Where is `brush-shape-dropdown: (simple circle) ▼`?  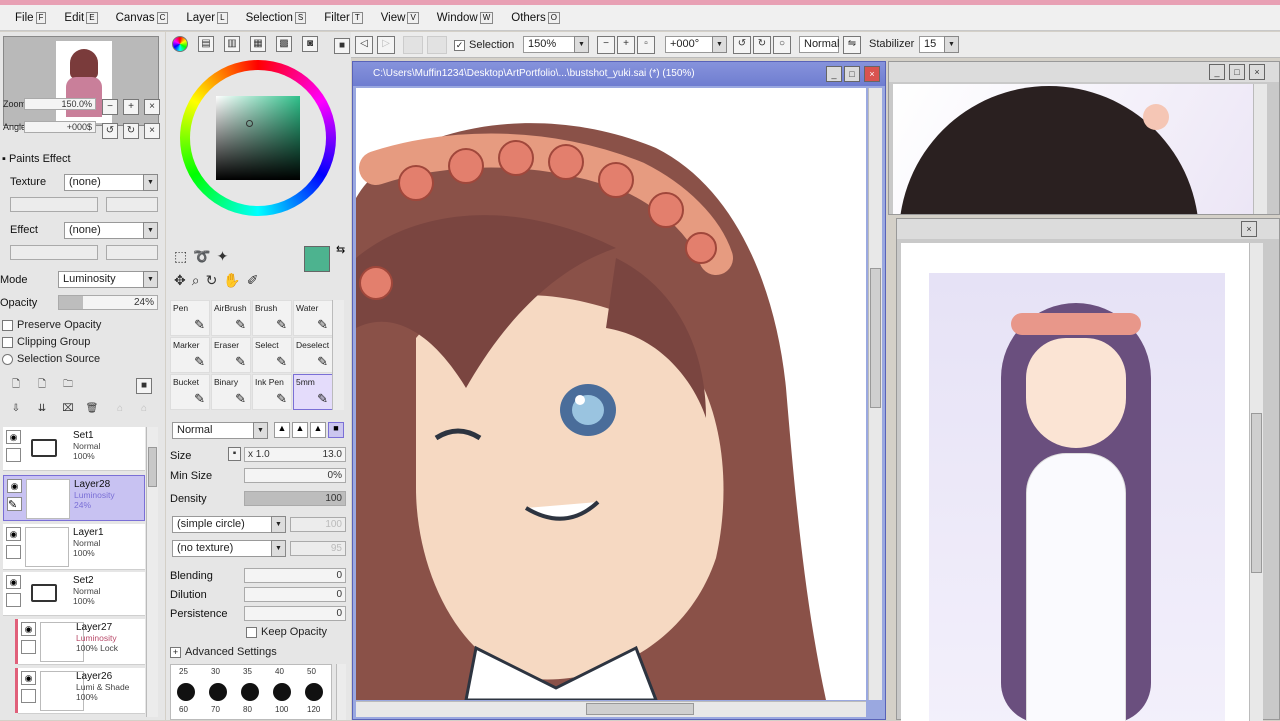 brush-shape-dropdown: (simple circle) ▼ is located at coordinates (229, 524).